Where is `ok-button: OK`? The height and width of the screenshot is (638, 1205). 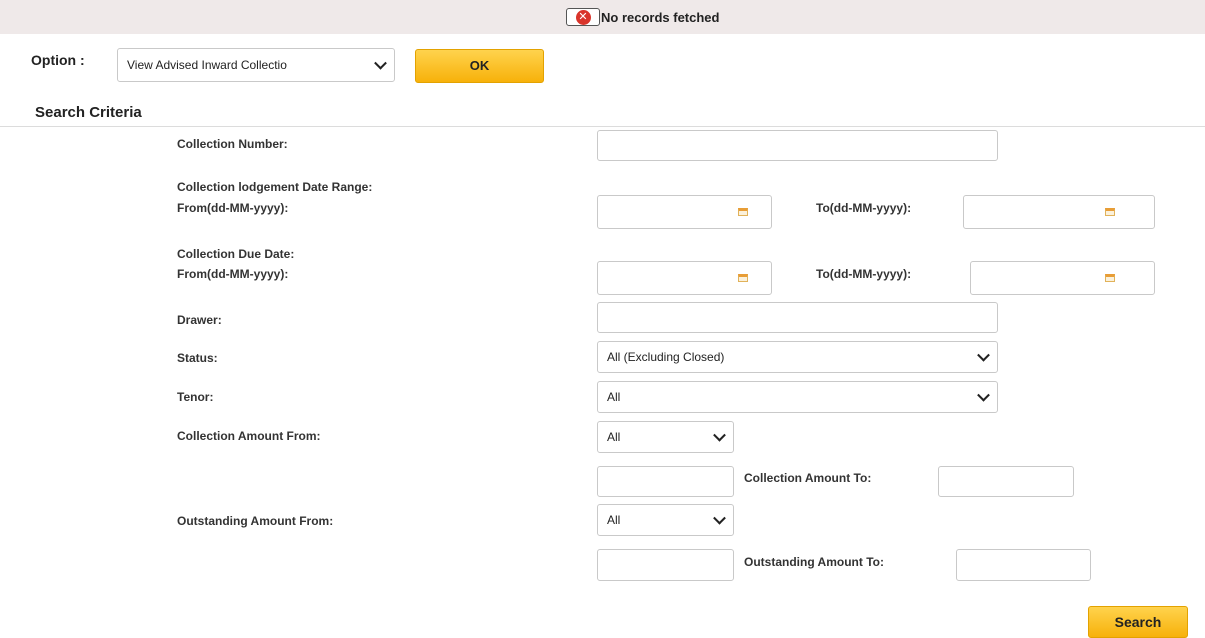
ok-button: OK is located at coordinates (479, 66).